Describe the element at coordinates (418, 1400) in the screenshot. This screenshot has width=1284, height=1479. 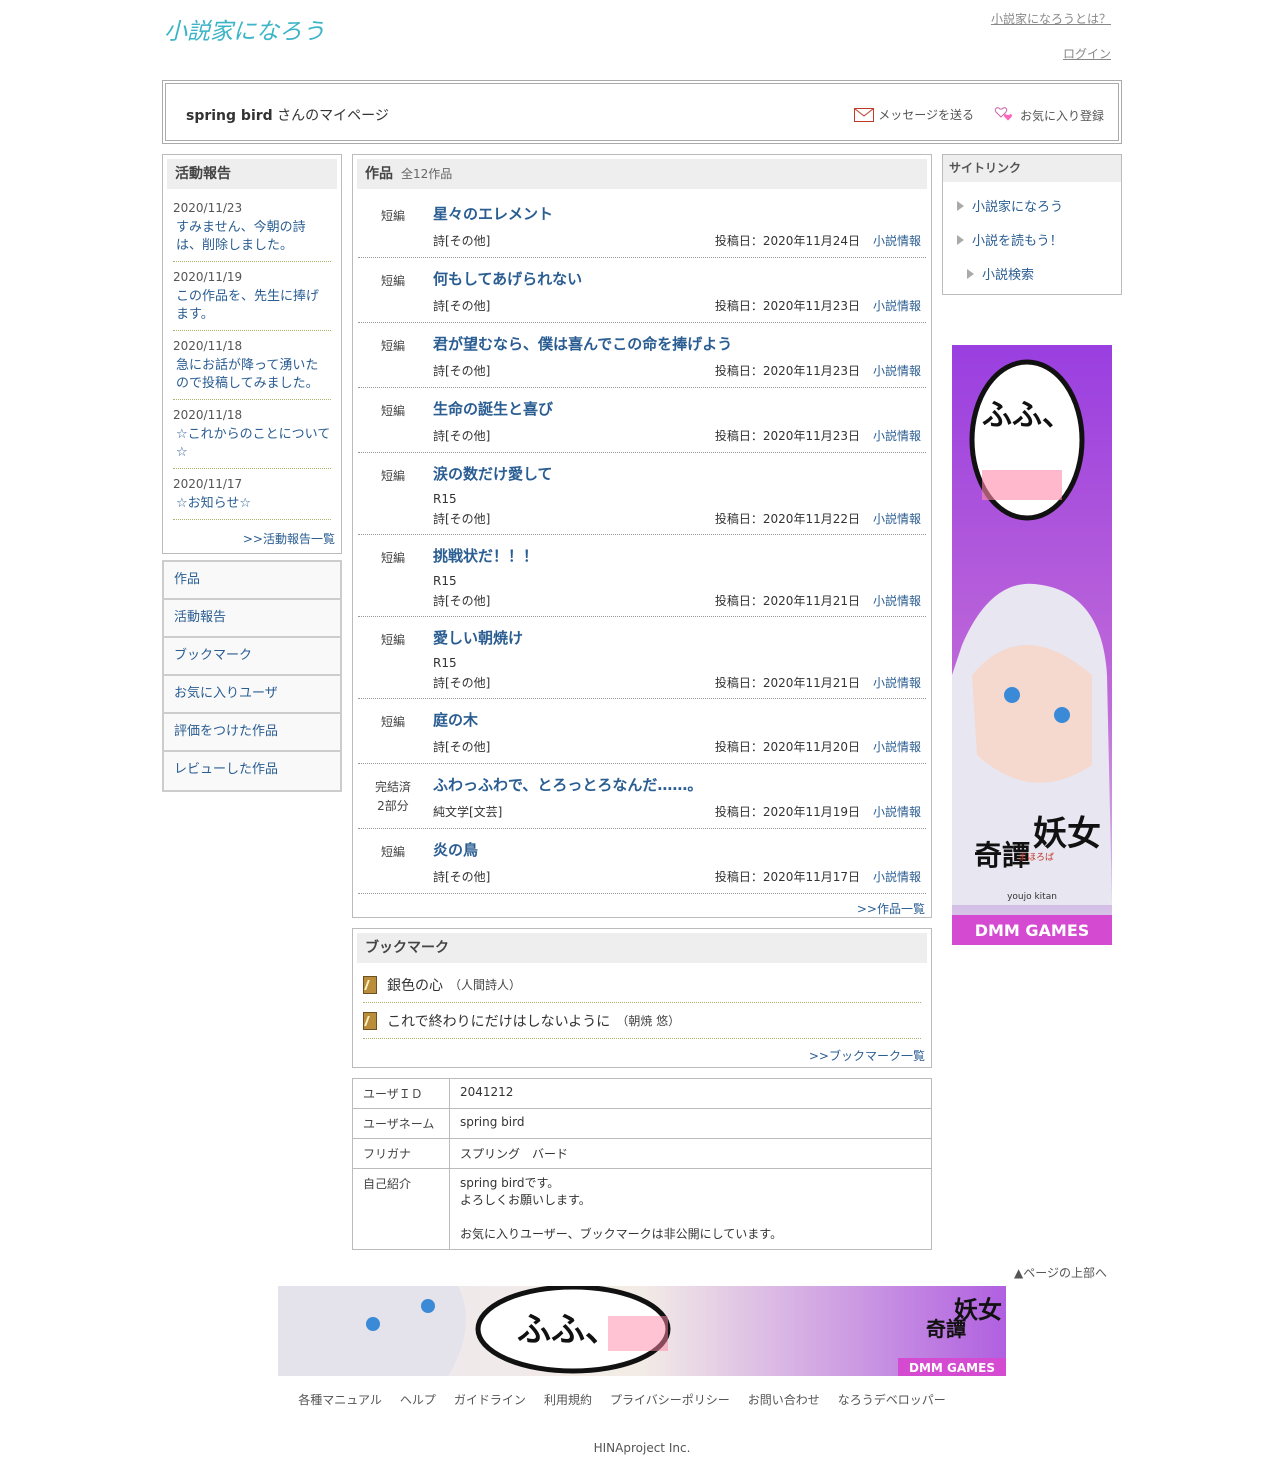
I see `footer-link: ヘルプ` at that location.